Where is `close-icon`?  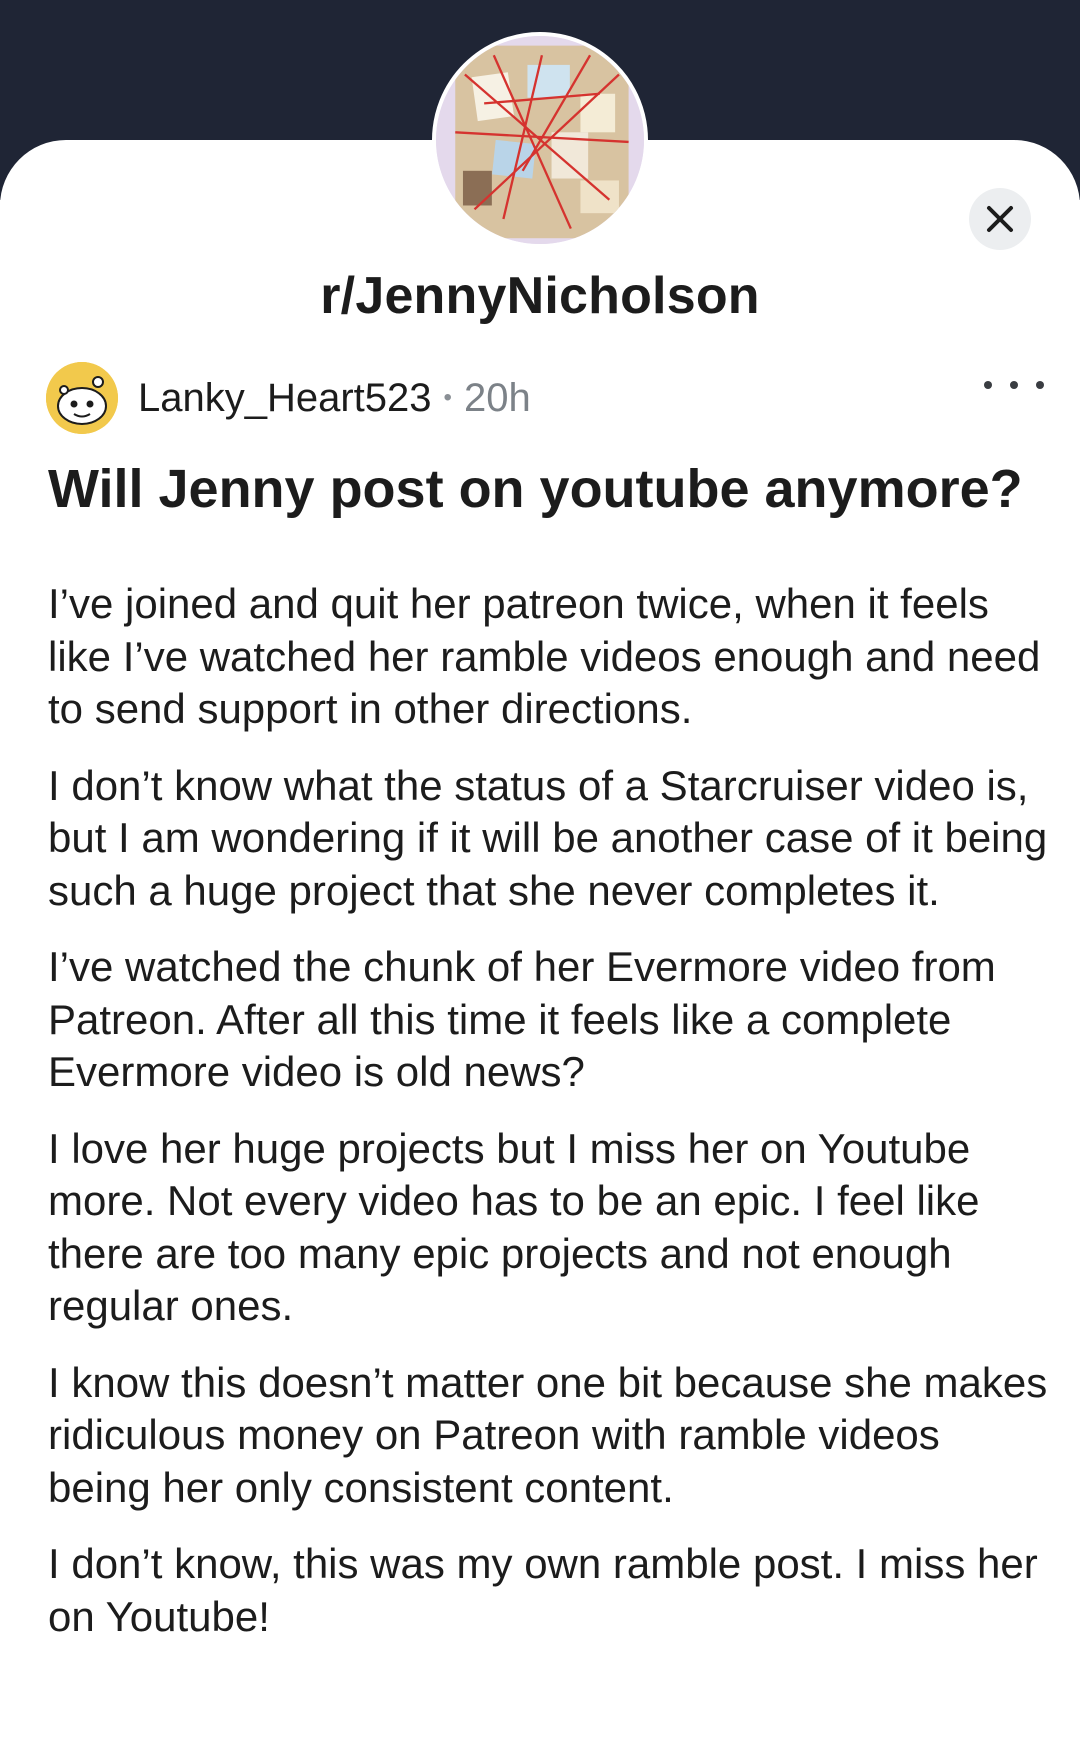
close-icon is located at coordinates (1000, 219).